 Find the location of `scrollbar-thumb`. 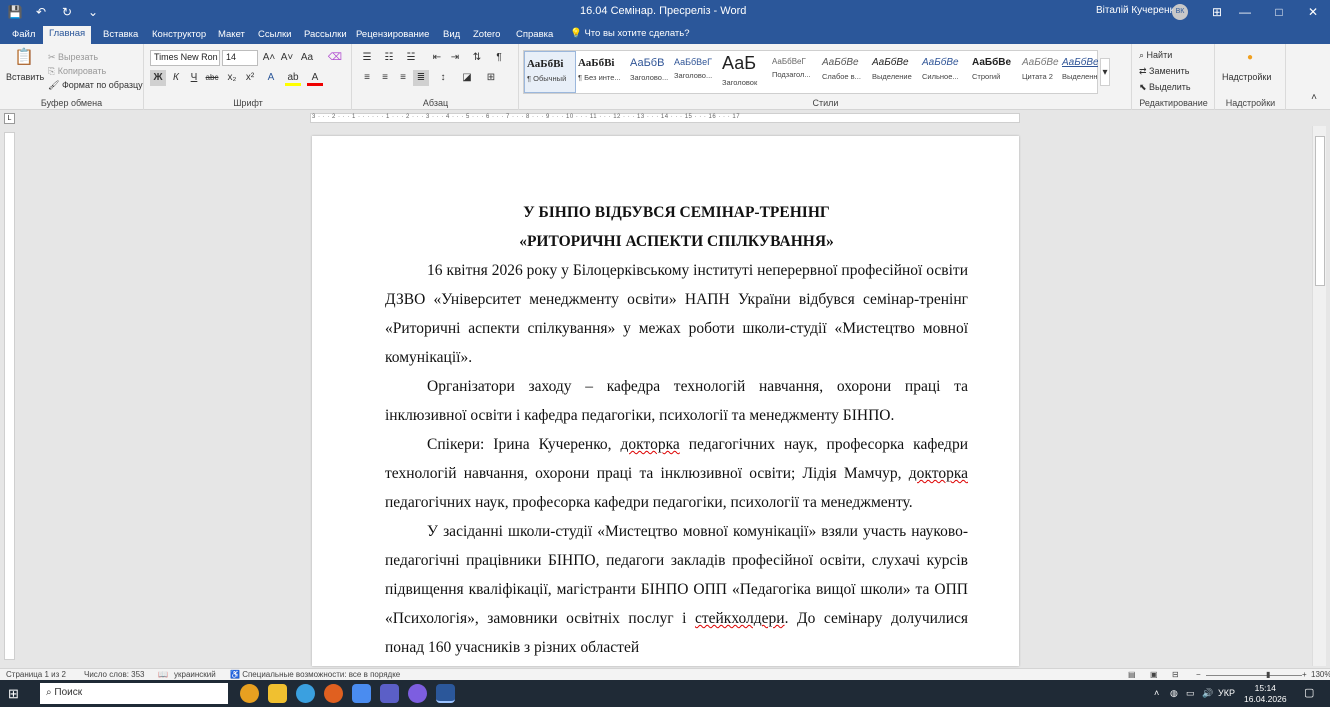

scrollbar-thumb is located at coordinates (1320, 211).